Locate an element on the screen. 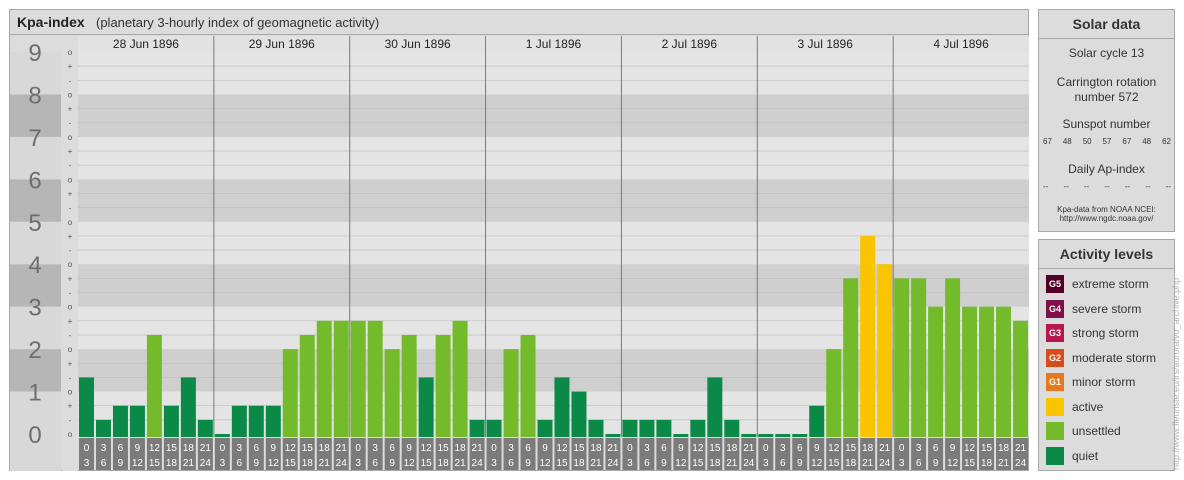 The image size is (1184, 480). interval-start: 18 is located at coordinates (868, 448).